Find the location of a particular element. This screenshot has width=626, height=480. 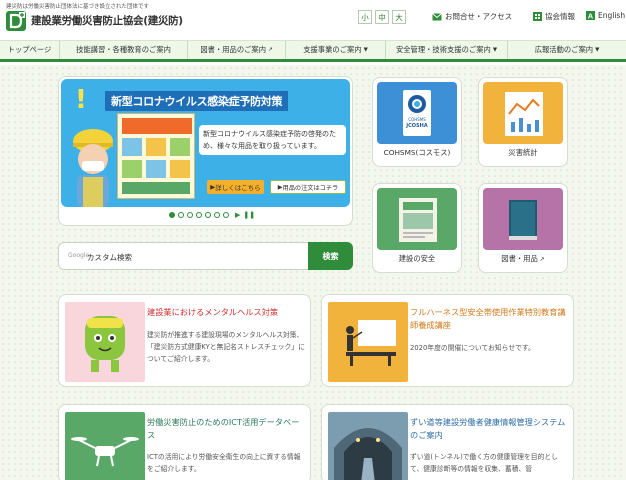

cohsms-emblem-icon is located at coordinates (417, 104).